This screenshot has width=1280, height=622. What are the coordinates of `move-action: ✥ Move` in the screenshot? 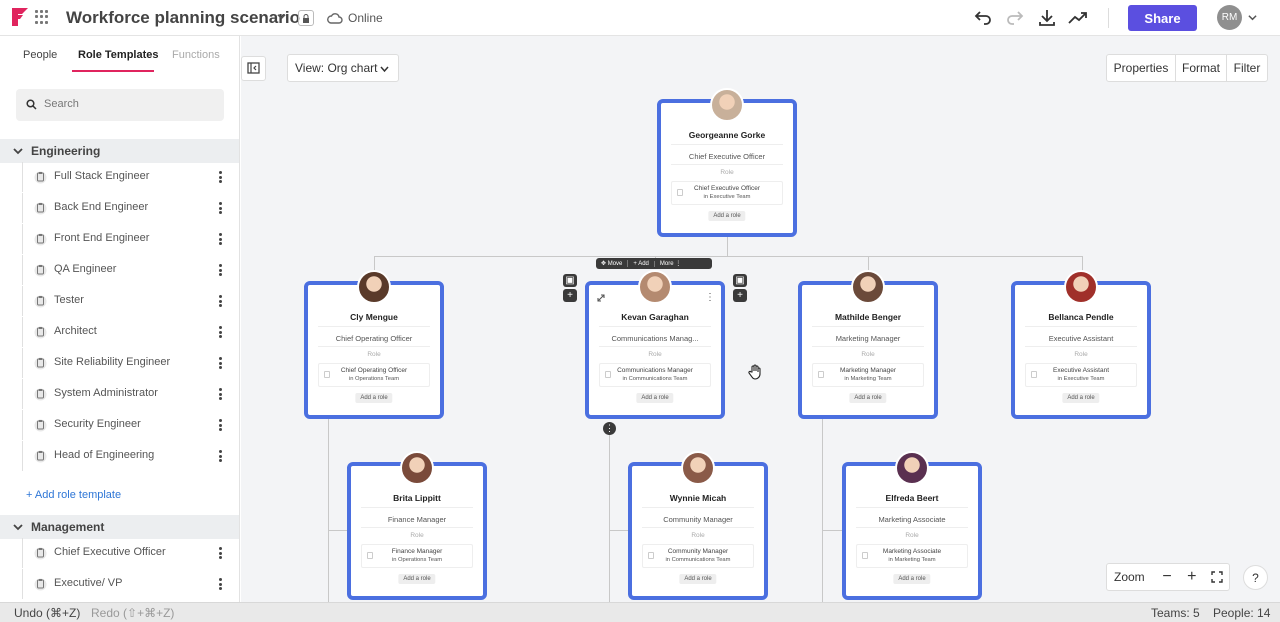 It's located at (612, 263).